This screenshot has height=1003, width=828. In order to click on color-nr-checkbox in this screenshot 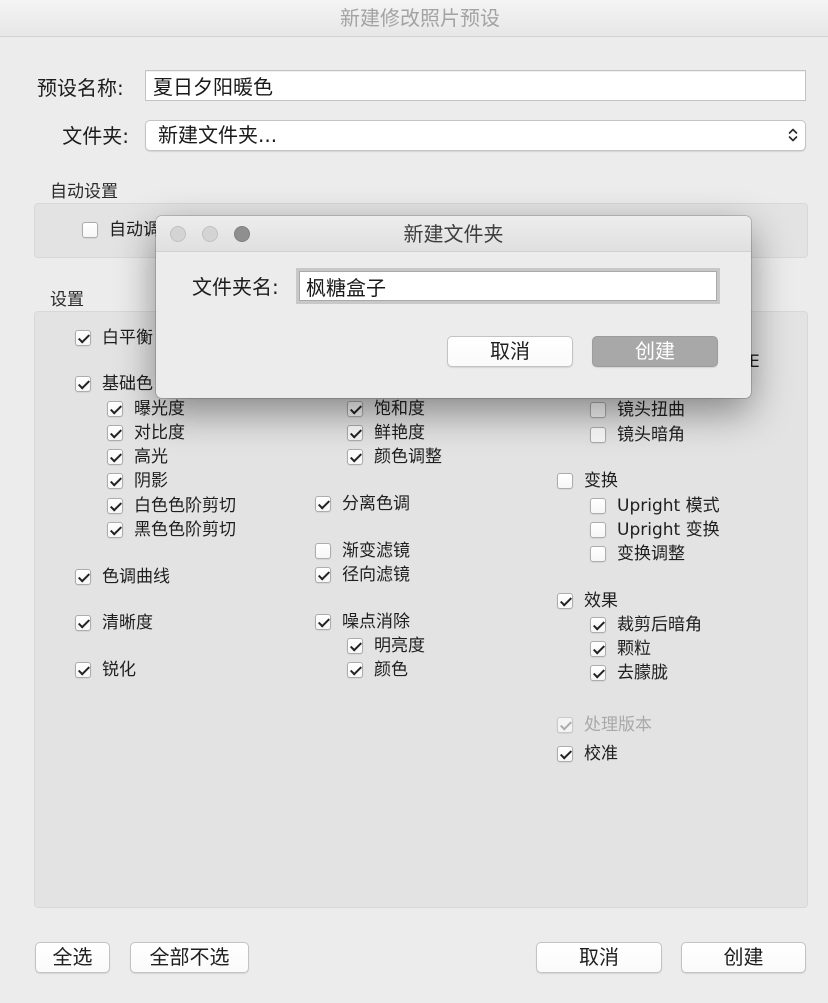, I will do `click(355, 670)`.